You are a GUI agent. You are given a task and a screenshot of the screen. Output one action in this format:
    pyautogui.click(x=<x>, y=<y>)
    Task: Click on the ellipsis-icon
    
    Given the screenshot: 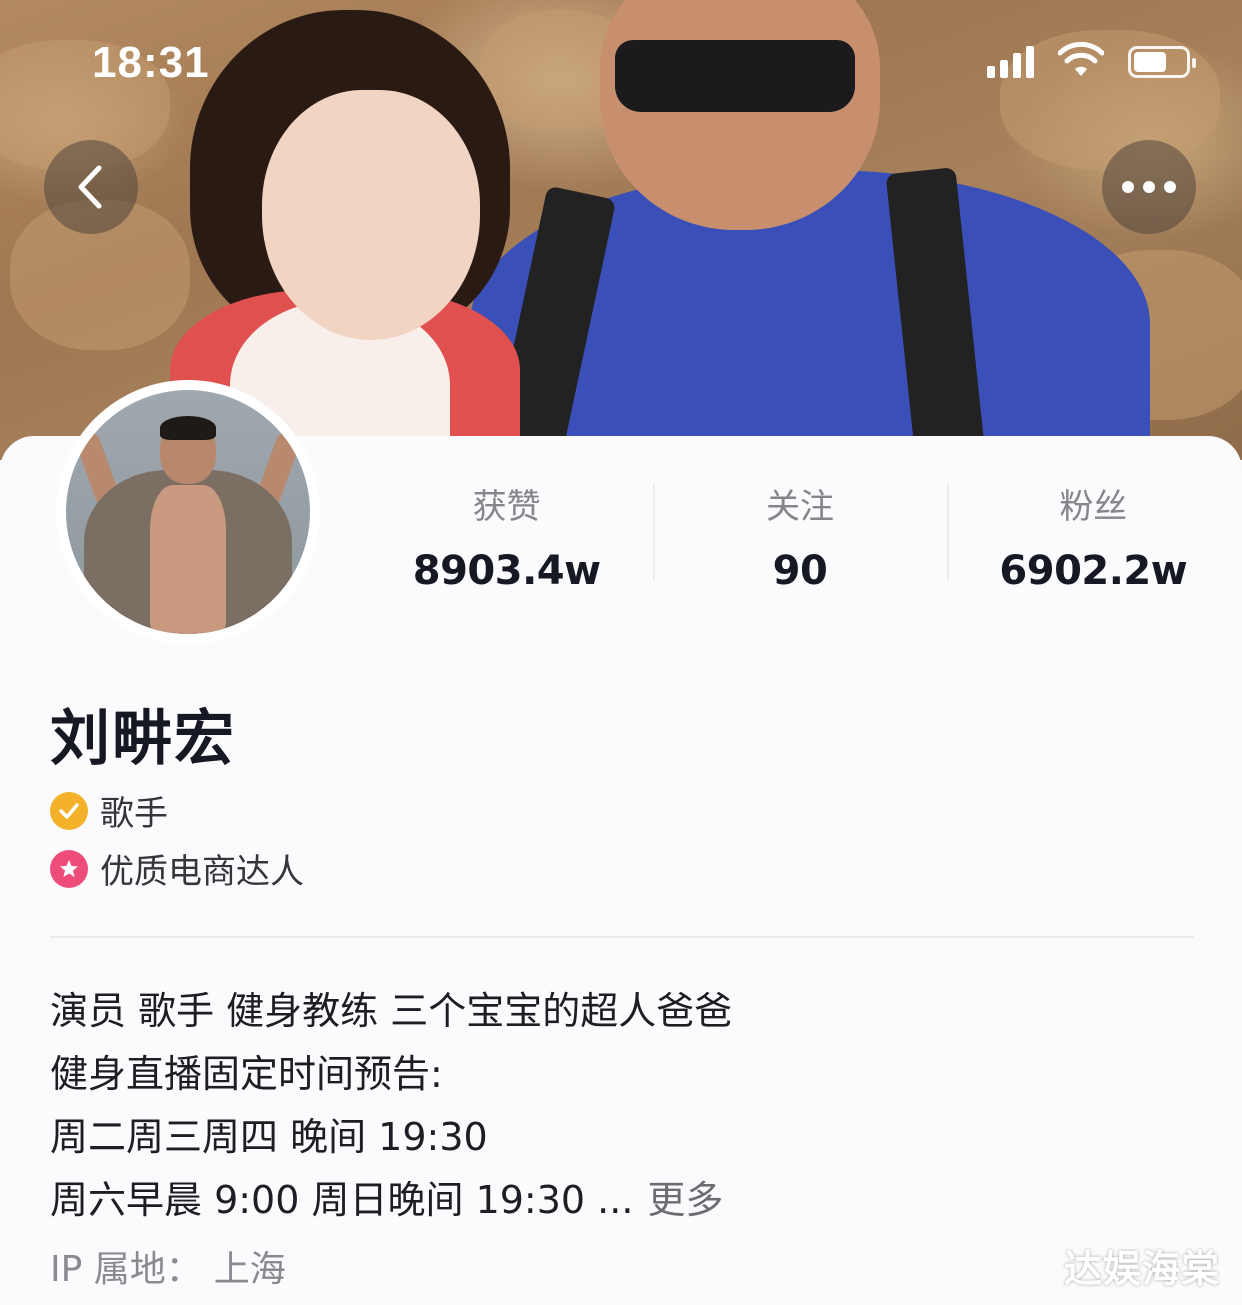 What is the action you would take?
    pyautogui.click(x=1149, y=187)
    